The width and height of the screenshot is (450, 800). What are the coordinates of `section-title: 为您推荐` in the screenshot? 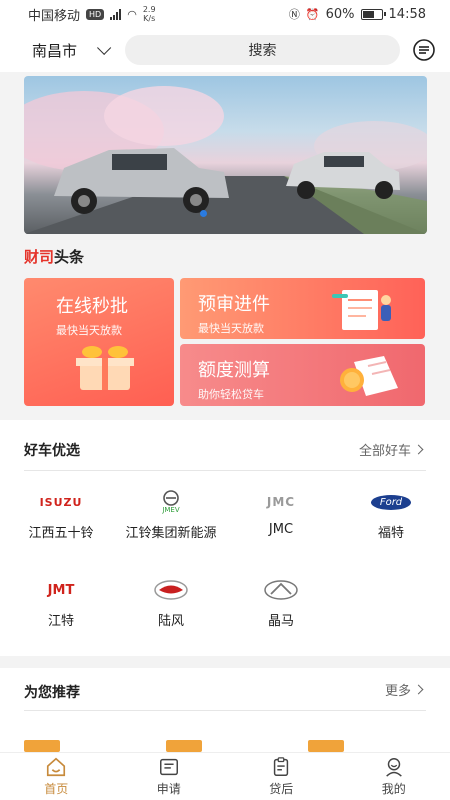 It's located at (52, 693).